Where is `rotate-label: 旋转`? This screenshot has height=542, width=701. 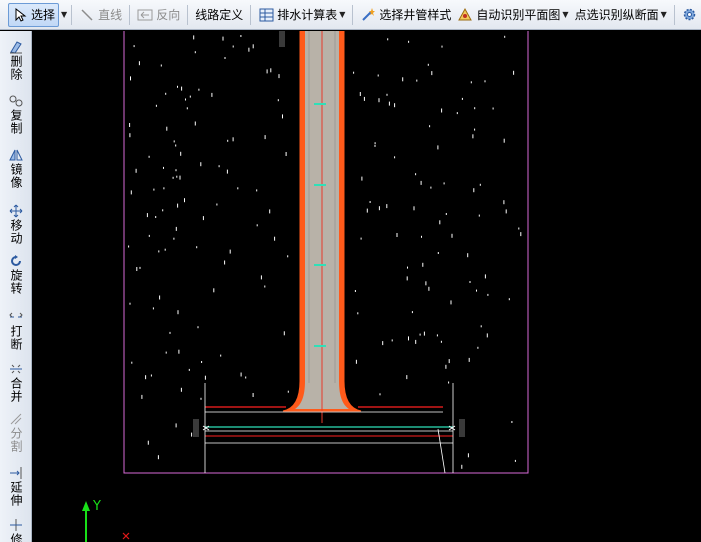 rotate-label: 旋转 is located at coordinates (16, 282).